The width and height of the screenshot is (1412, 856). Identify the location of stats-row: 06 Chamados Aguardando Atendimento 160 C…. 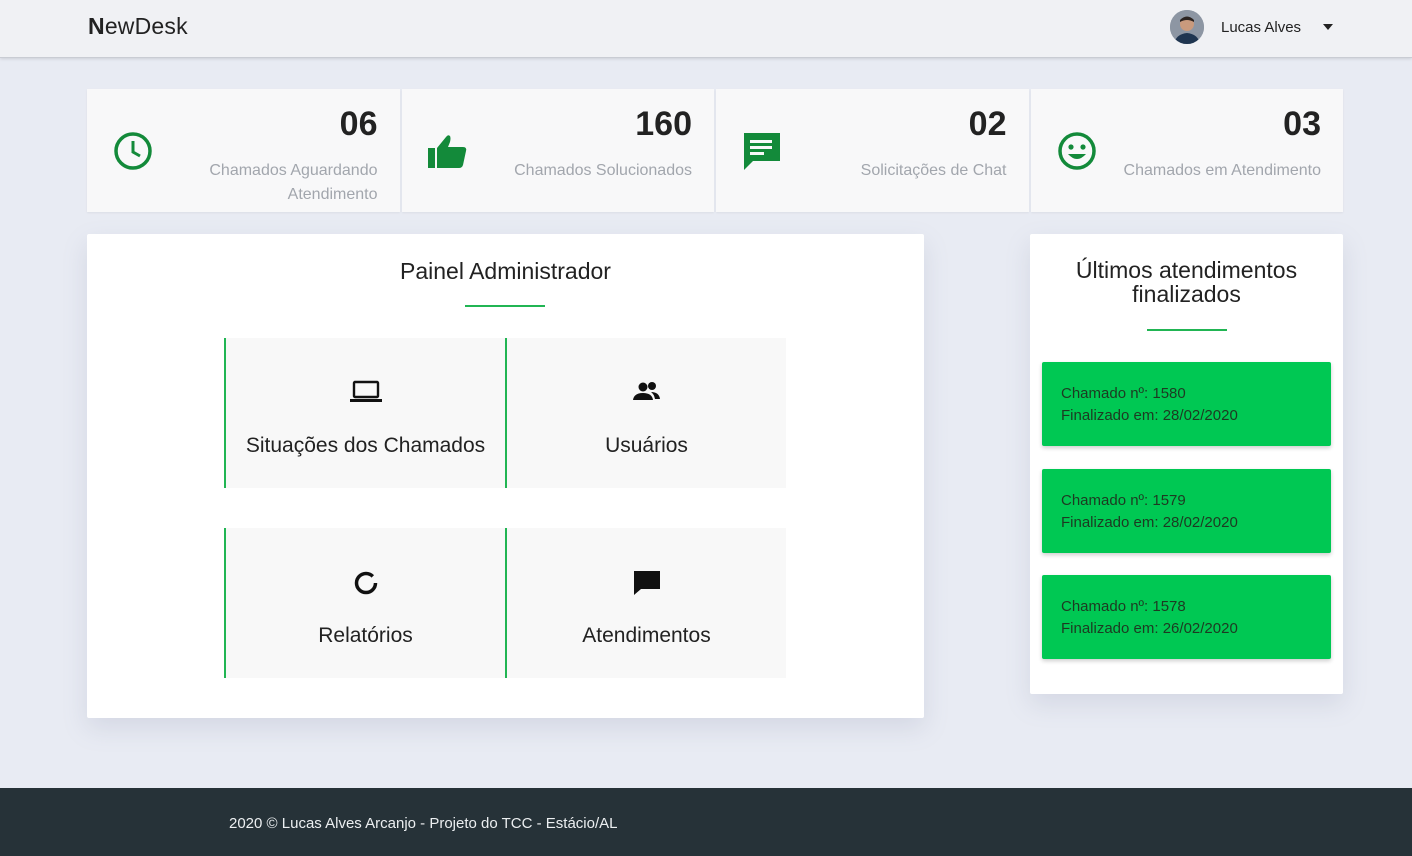
(715, 150).